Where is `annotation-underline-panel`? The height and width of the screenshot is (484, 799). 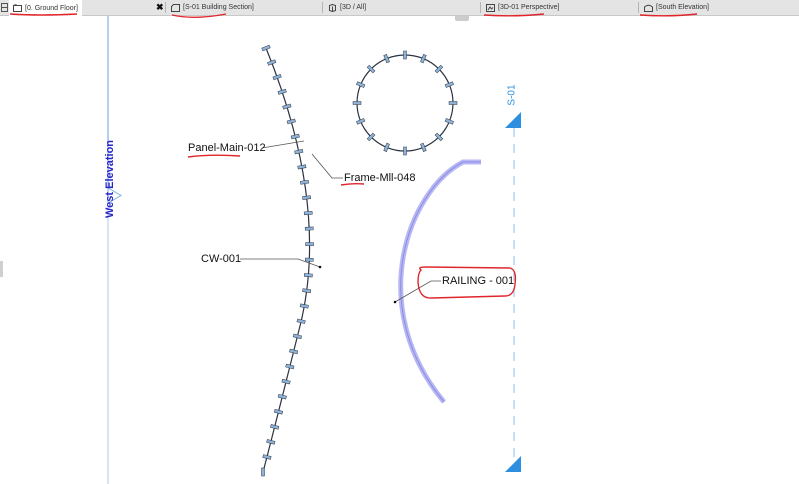
annotation-underline-panel is located at coordinates (214, 156).